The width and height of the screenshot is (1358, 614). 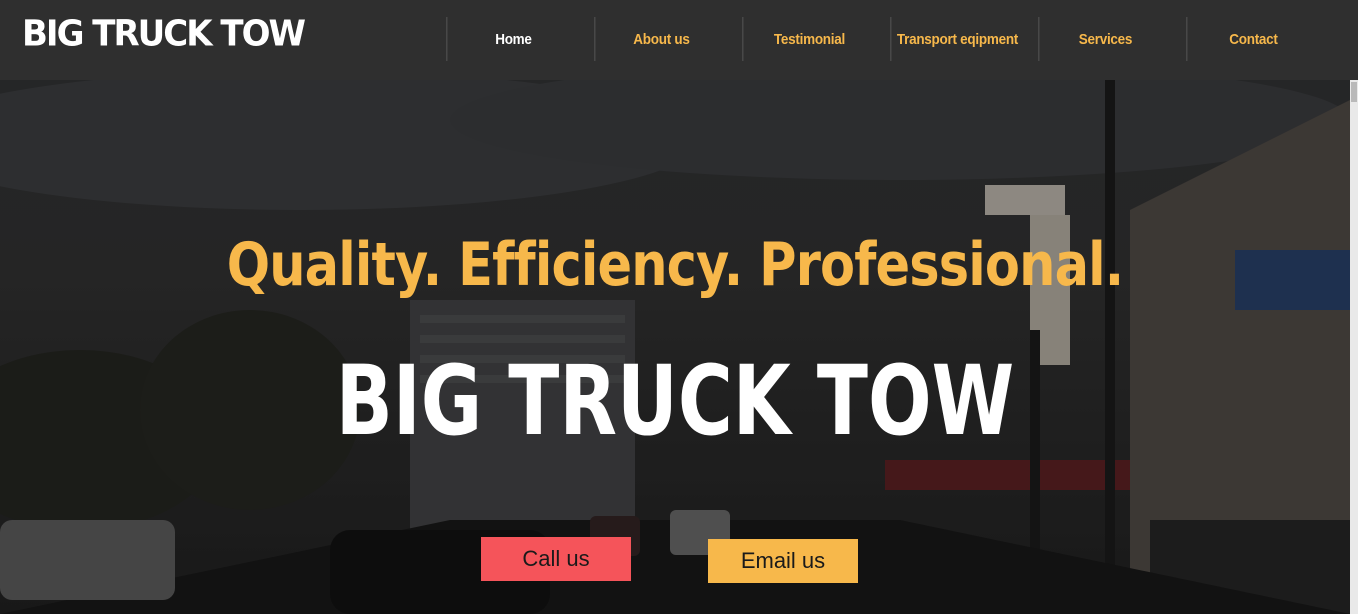 I want to click on nav-item-services: Services, so click(x=1104, y=39).